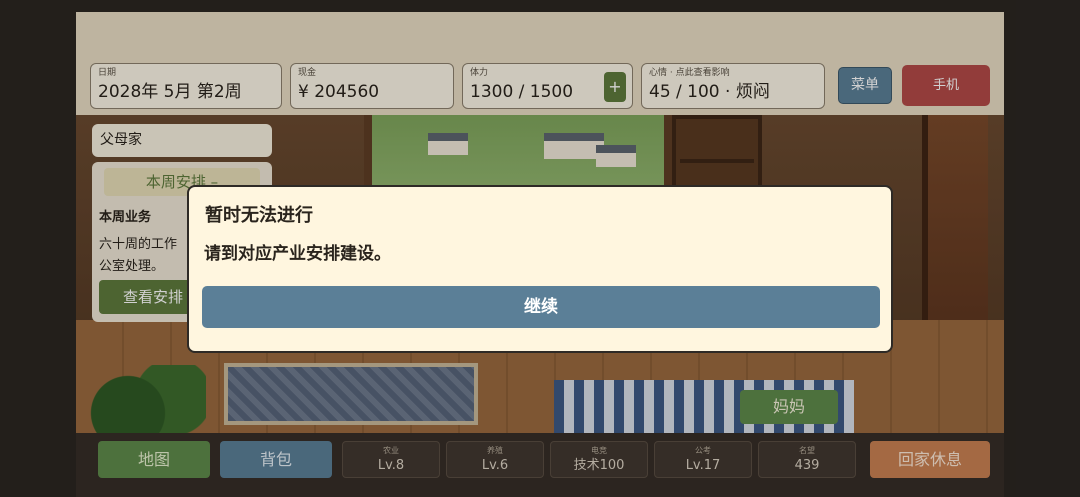  I want to click on dialog-title: 暂时无法进行, so click(259, 215).